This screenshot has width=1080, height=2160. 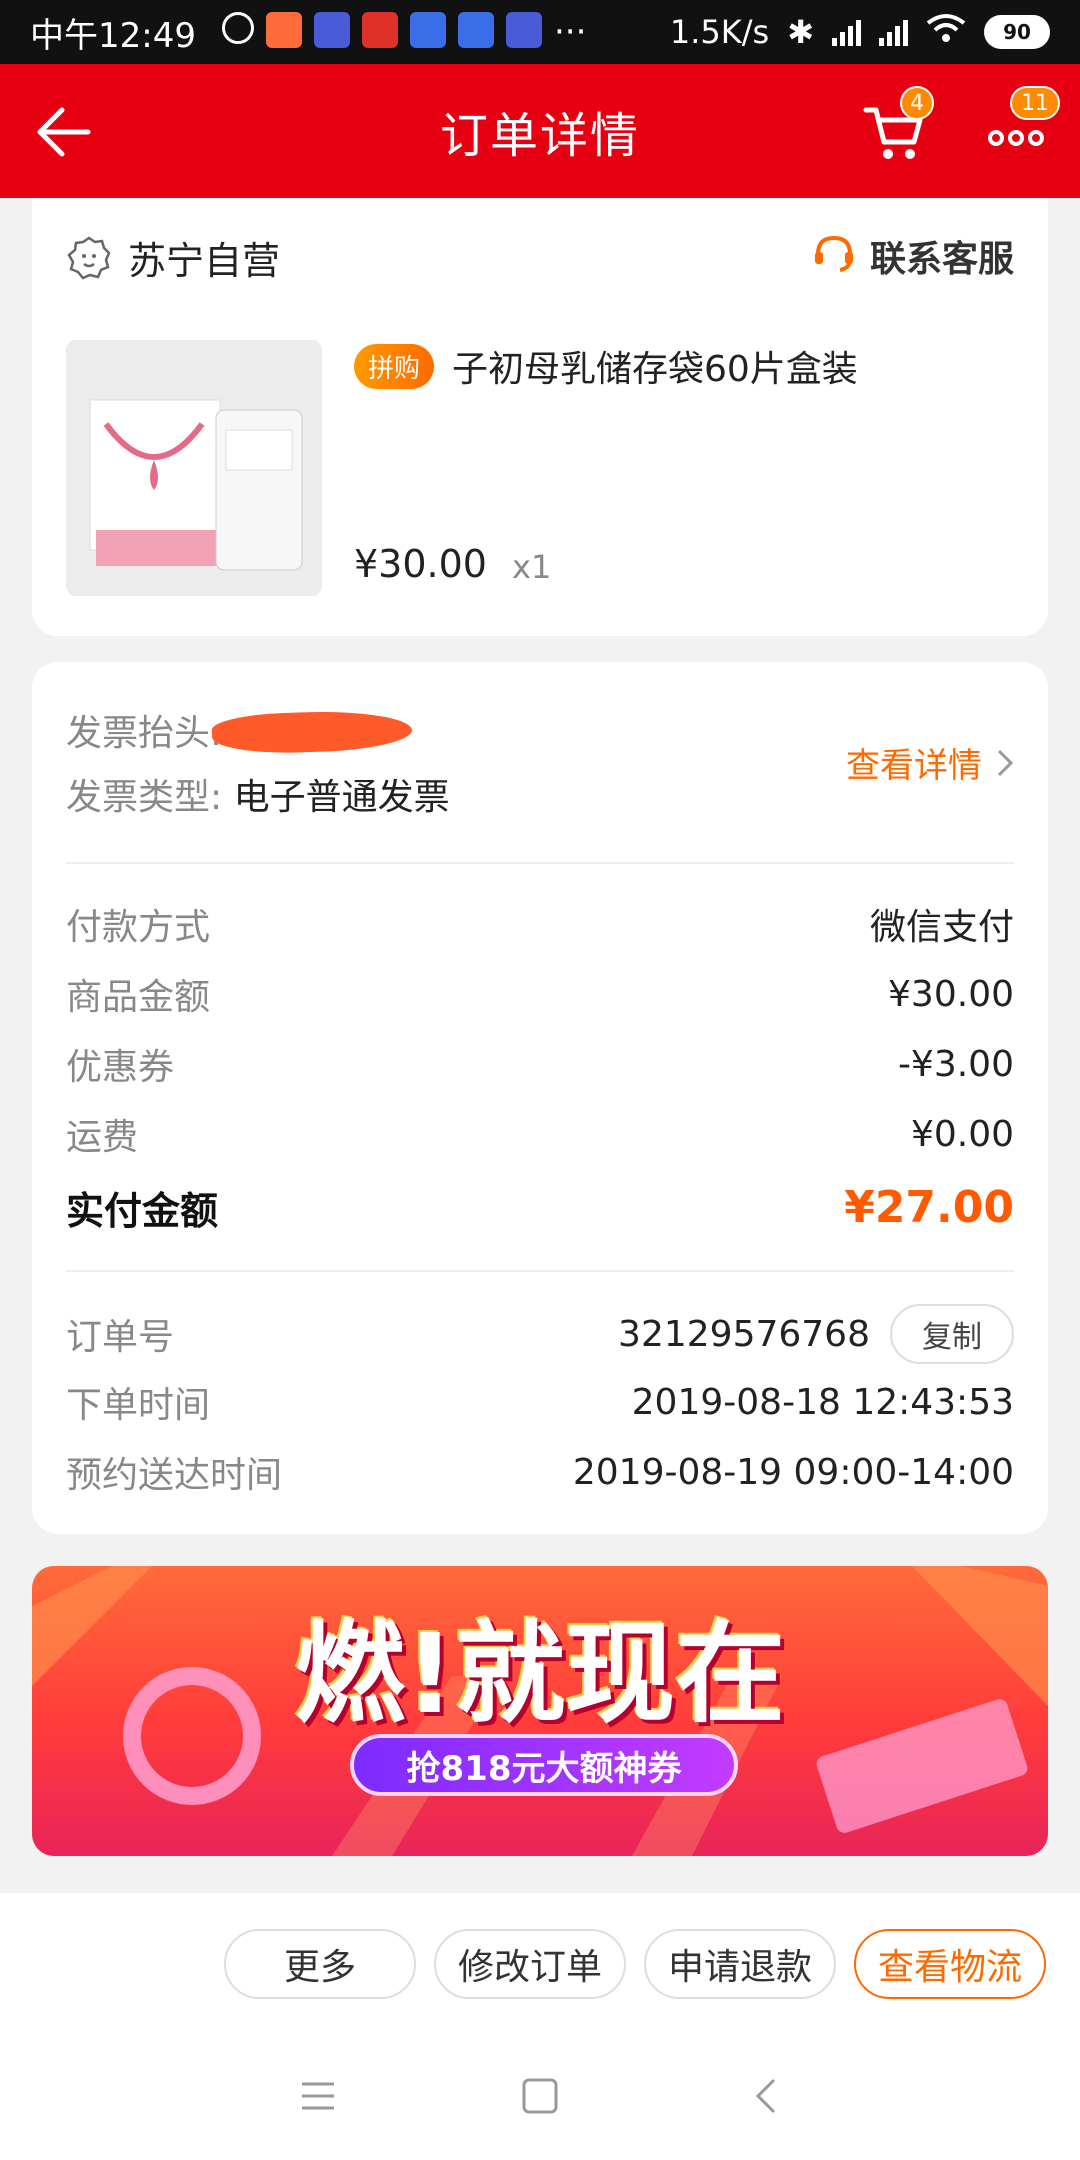 I want to click on redaction-mark, so click(x=312, y=732).